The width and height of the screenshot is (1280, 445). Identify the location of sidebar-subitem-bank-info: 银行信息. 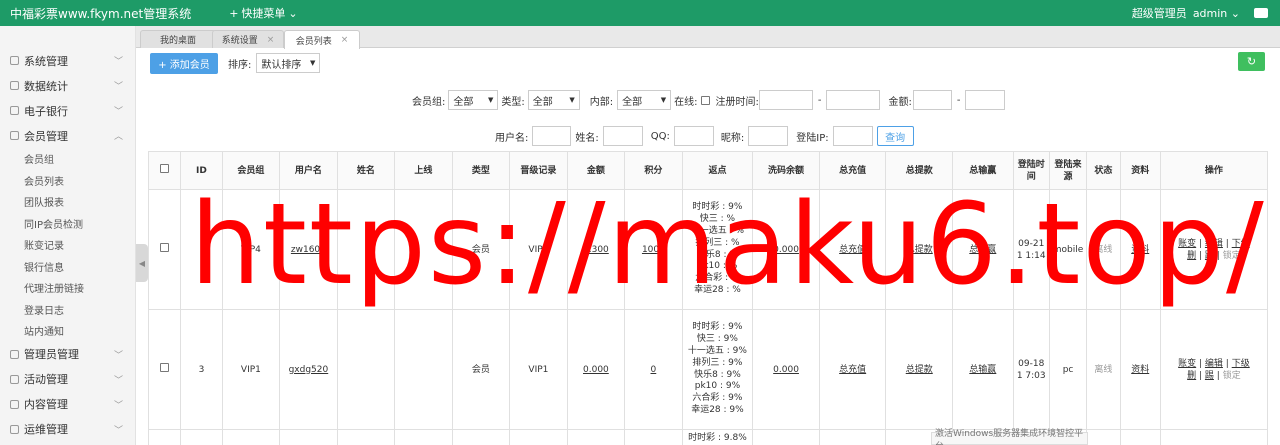
(67, 267).